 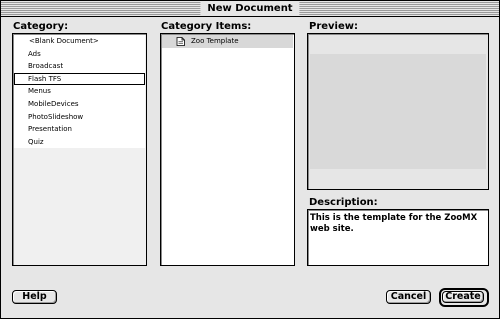 I want to click on category-item-menus: Menus, so click(x=79, y=91).